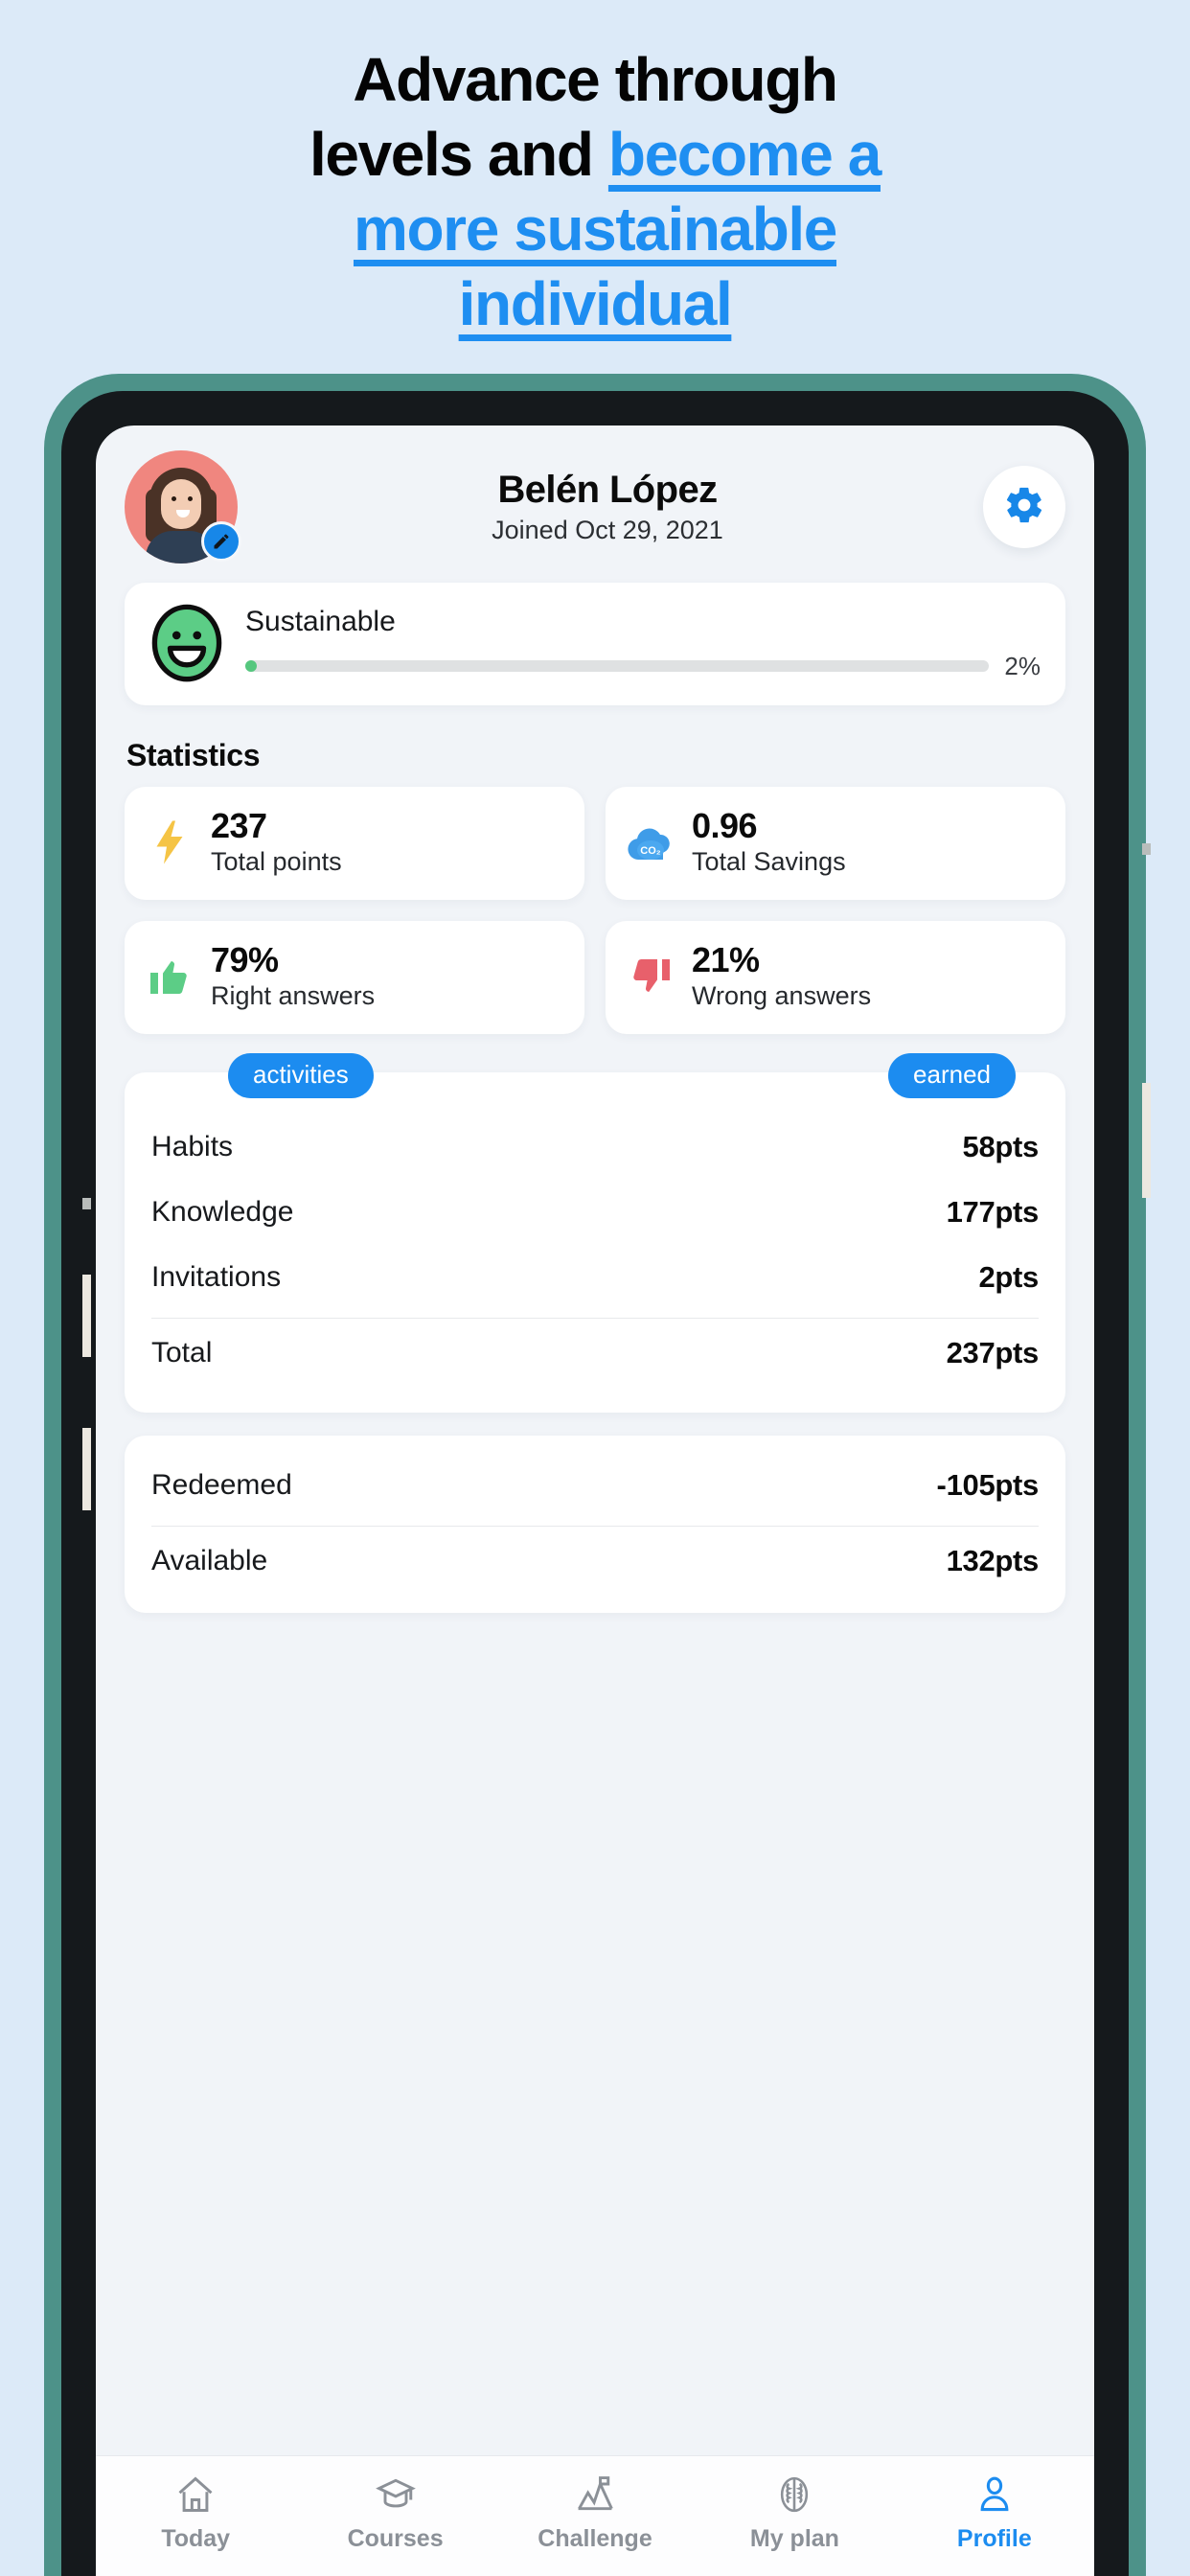 The image size is (1190, 2576). I want to click on stat-label: Wrong answers, so click(782, 996).